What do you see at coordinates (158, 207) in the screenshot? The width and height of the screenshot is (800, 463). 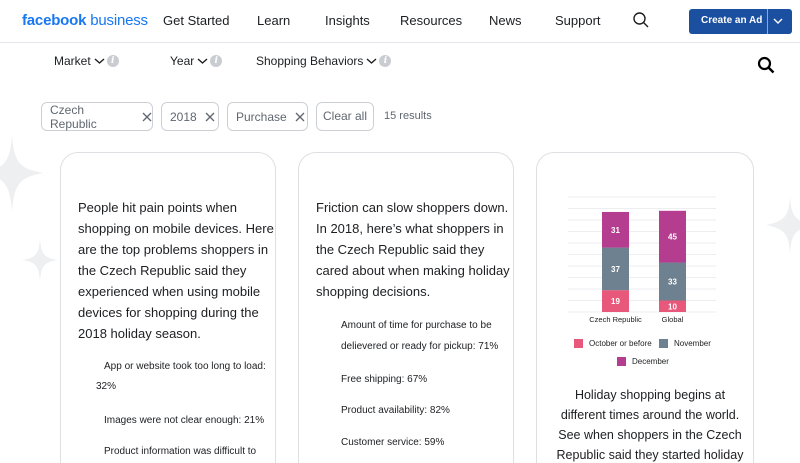 I see `text-line: People hit pain points when` at bounding box center [158, 207].